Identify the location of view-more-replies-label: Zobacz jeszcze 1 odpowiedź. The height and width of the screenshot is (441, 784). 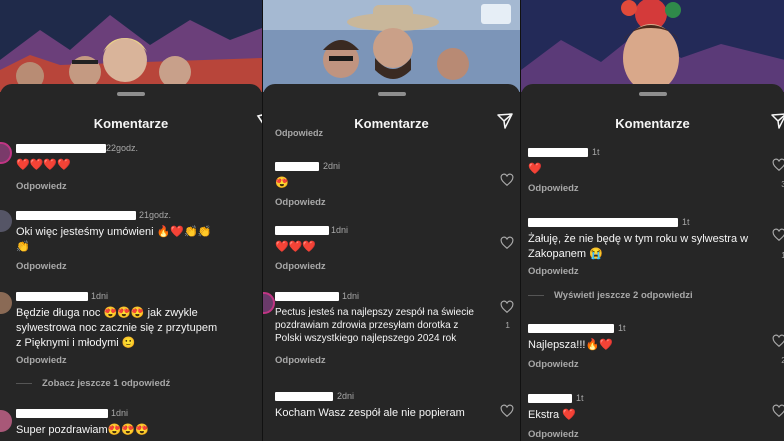
(106, 383).